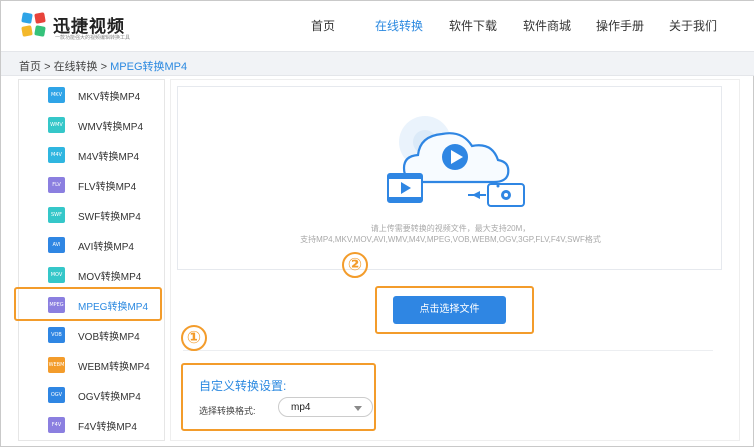 This screenshot has width=754, height=447. I want to click on main-nav: 首页 在线转换 软件下载 软件商城 操作手册 关于我们, so click(377, 27).